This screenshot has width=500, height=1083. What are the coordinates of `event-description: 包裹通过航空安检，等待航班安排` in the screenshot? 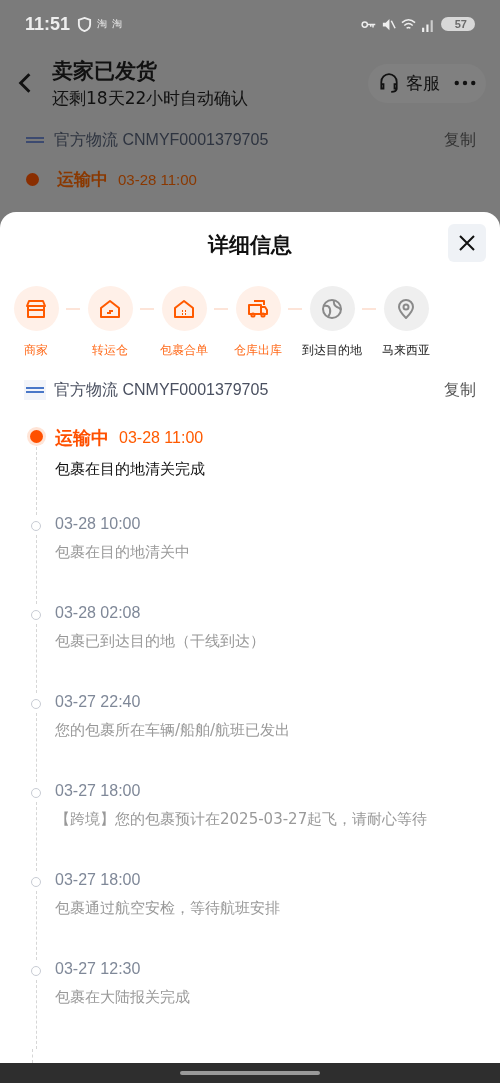 It's located at (167, 908).